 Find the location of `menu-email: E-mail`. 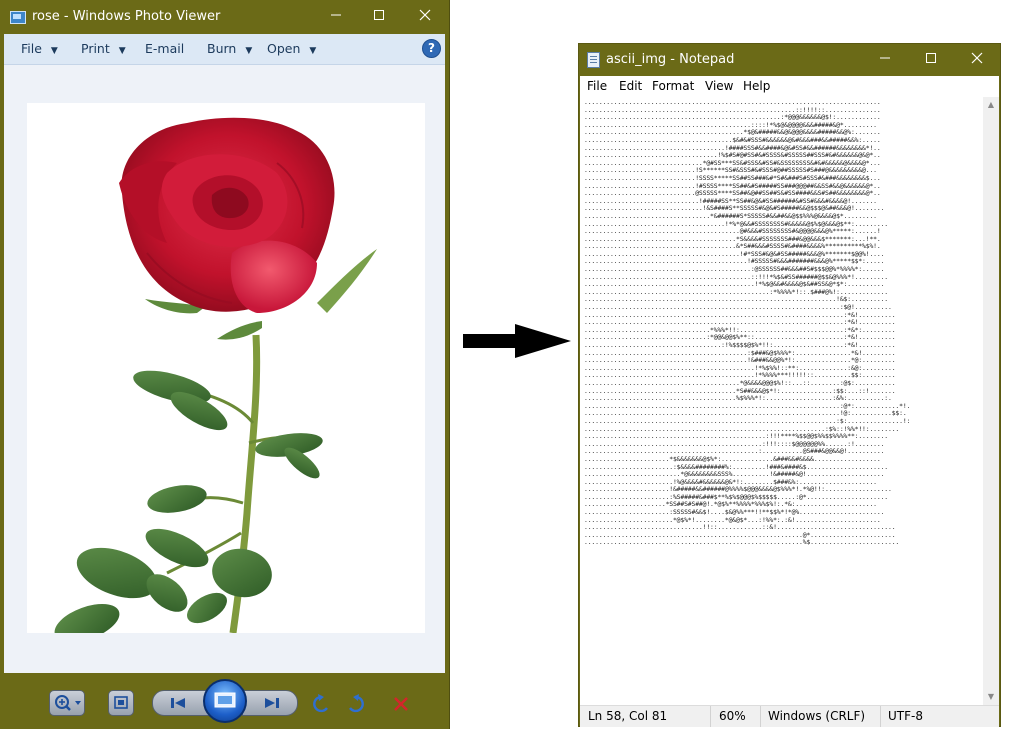

menu-email: E-mail is located at coordinates (164, 48).